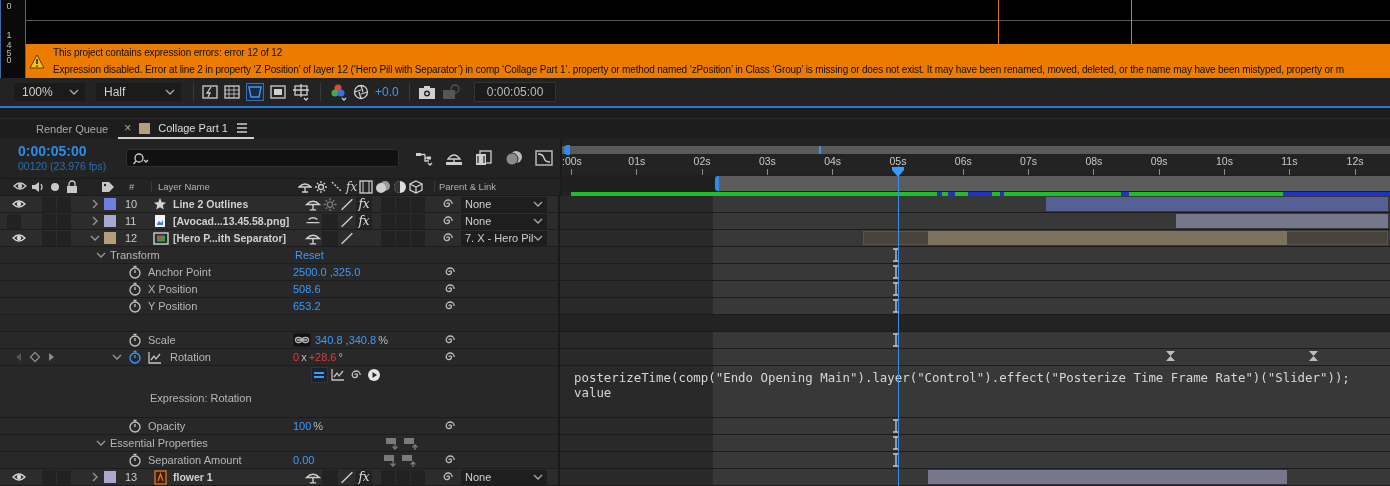  I want to click on menu-icon, so click(241, 128).